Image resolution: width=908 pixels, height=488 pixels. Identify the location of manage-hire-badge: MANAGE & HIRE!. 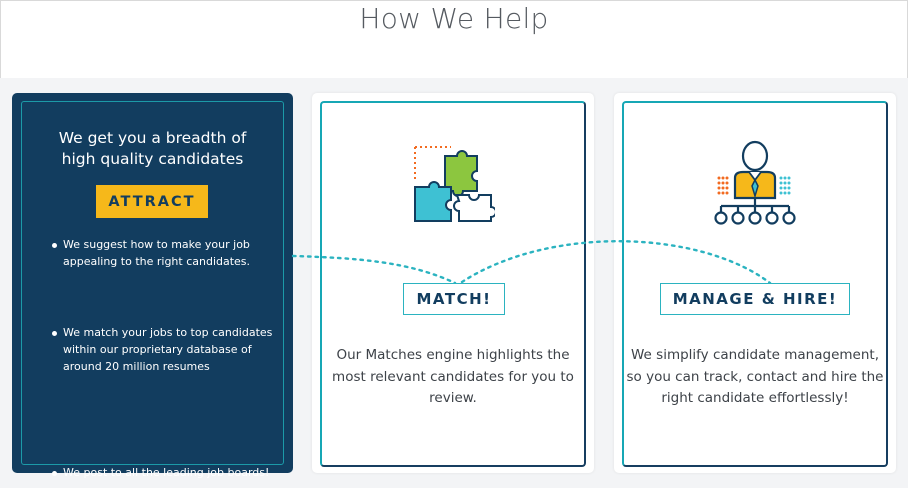
(755, 299).